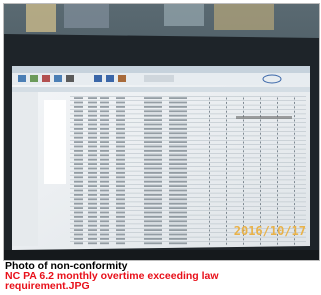 The width and height of the screenshot is (321, 295). I want to click on table-header-row, so click(161, 89).